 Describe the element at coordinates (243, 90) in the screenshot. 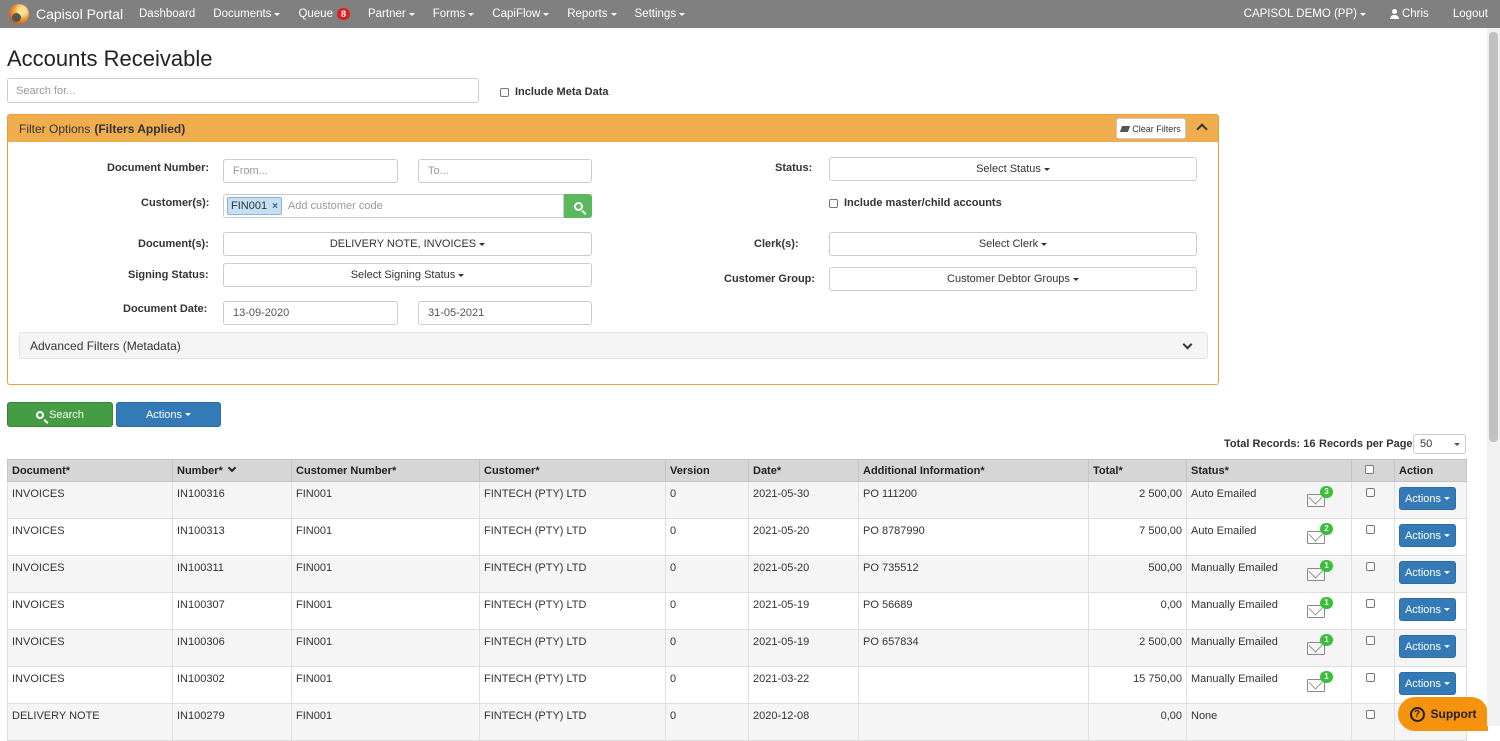

I see `search-input` at that location.